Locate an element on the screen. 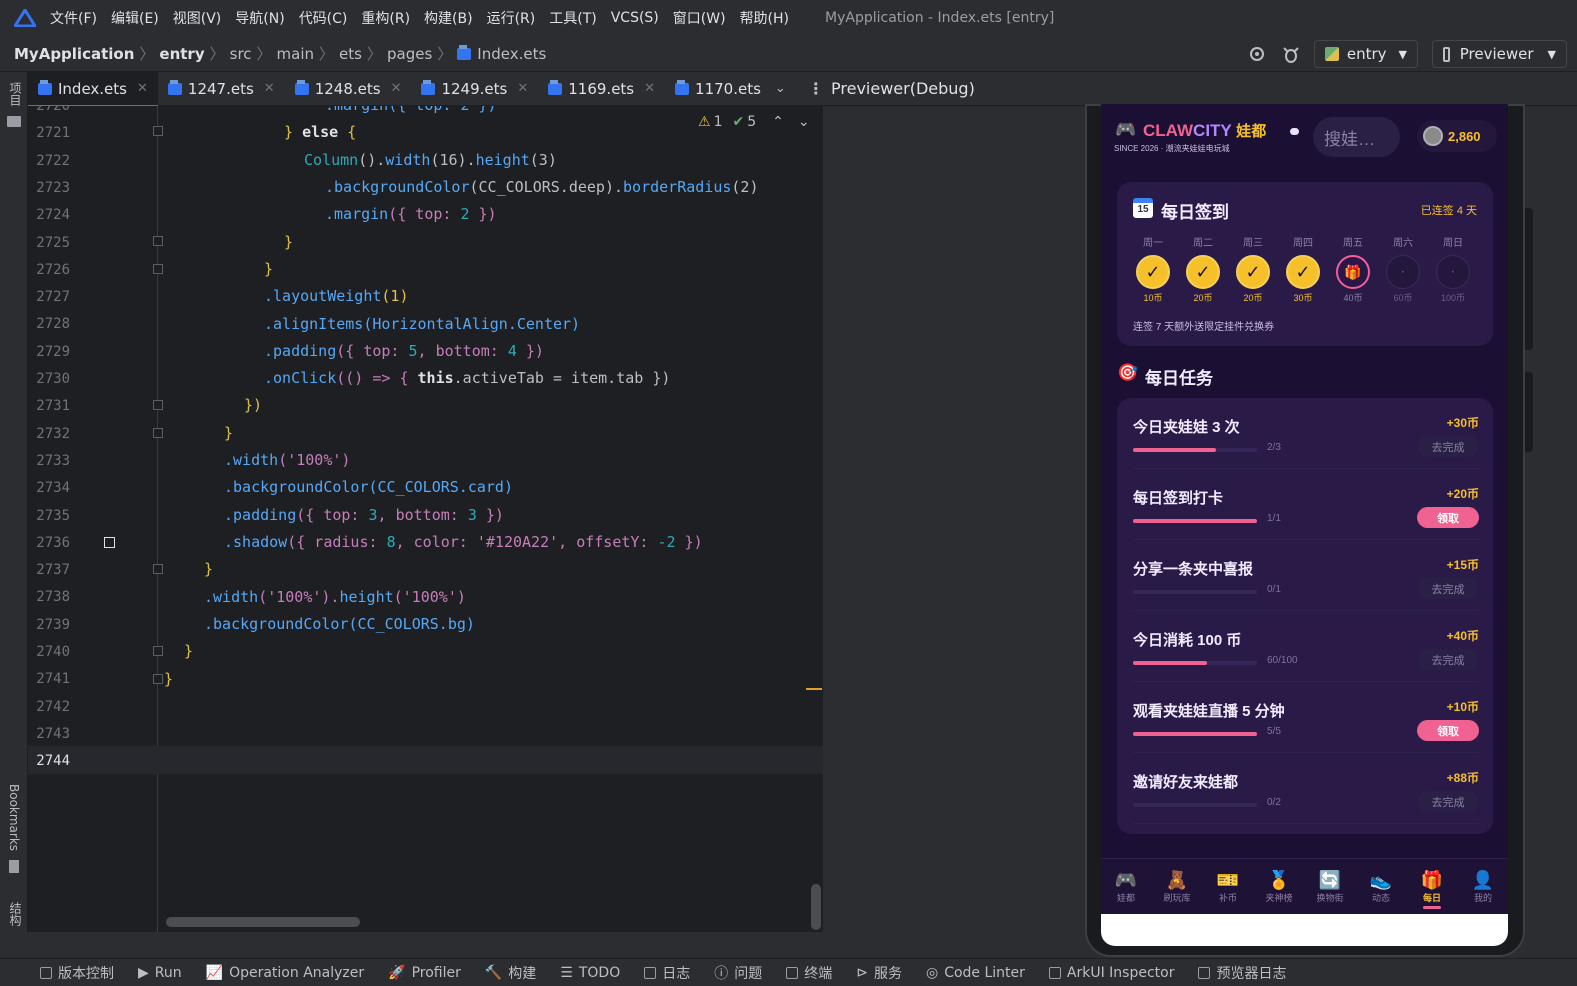  nav-item-exchange: 🔄 换物街 is located at coordinates (1330, 886).